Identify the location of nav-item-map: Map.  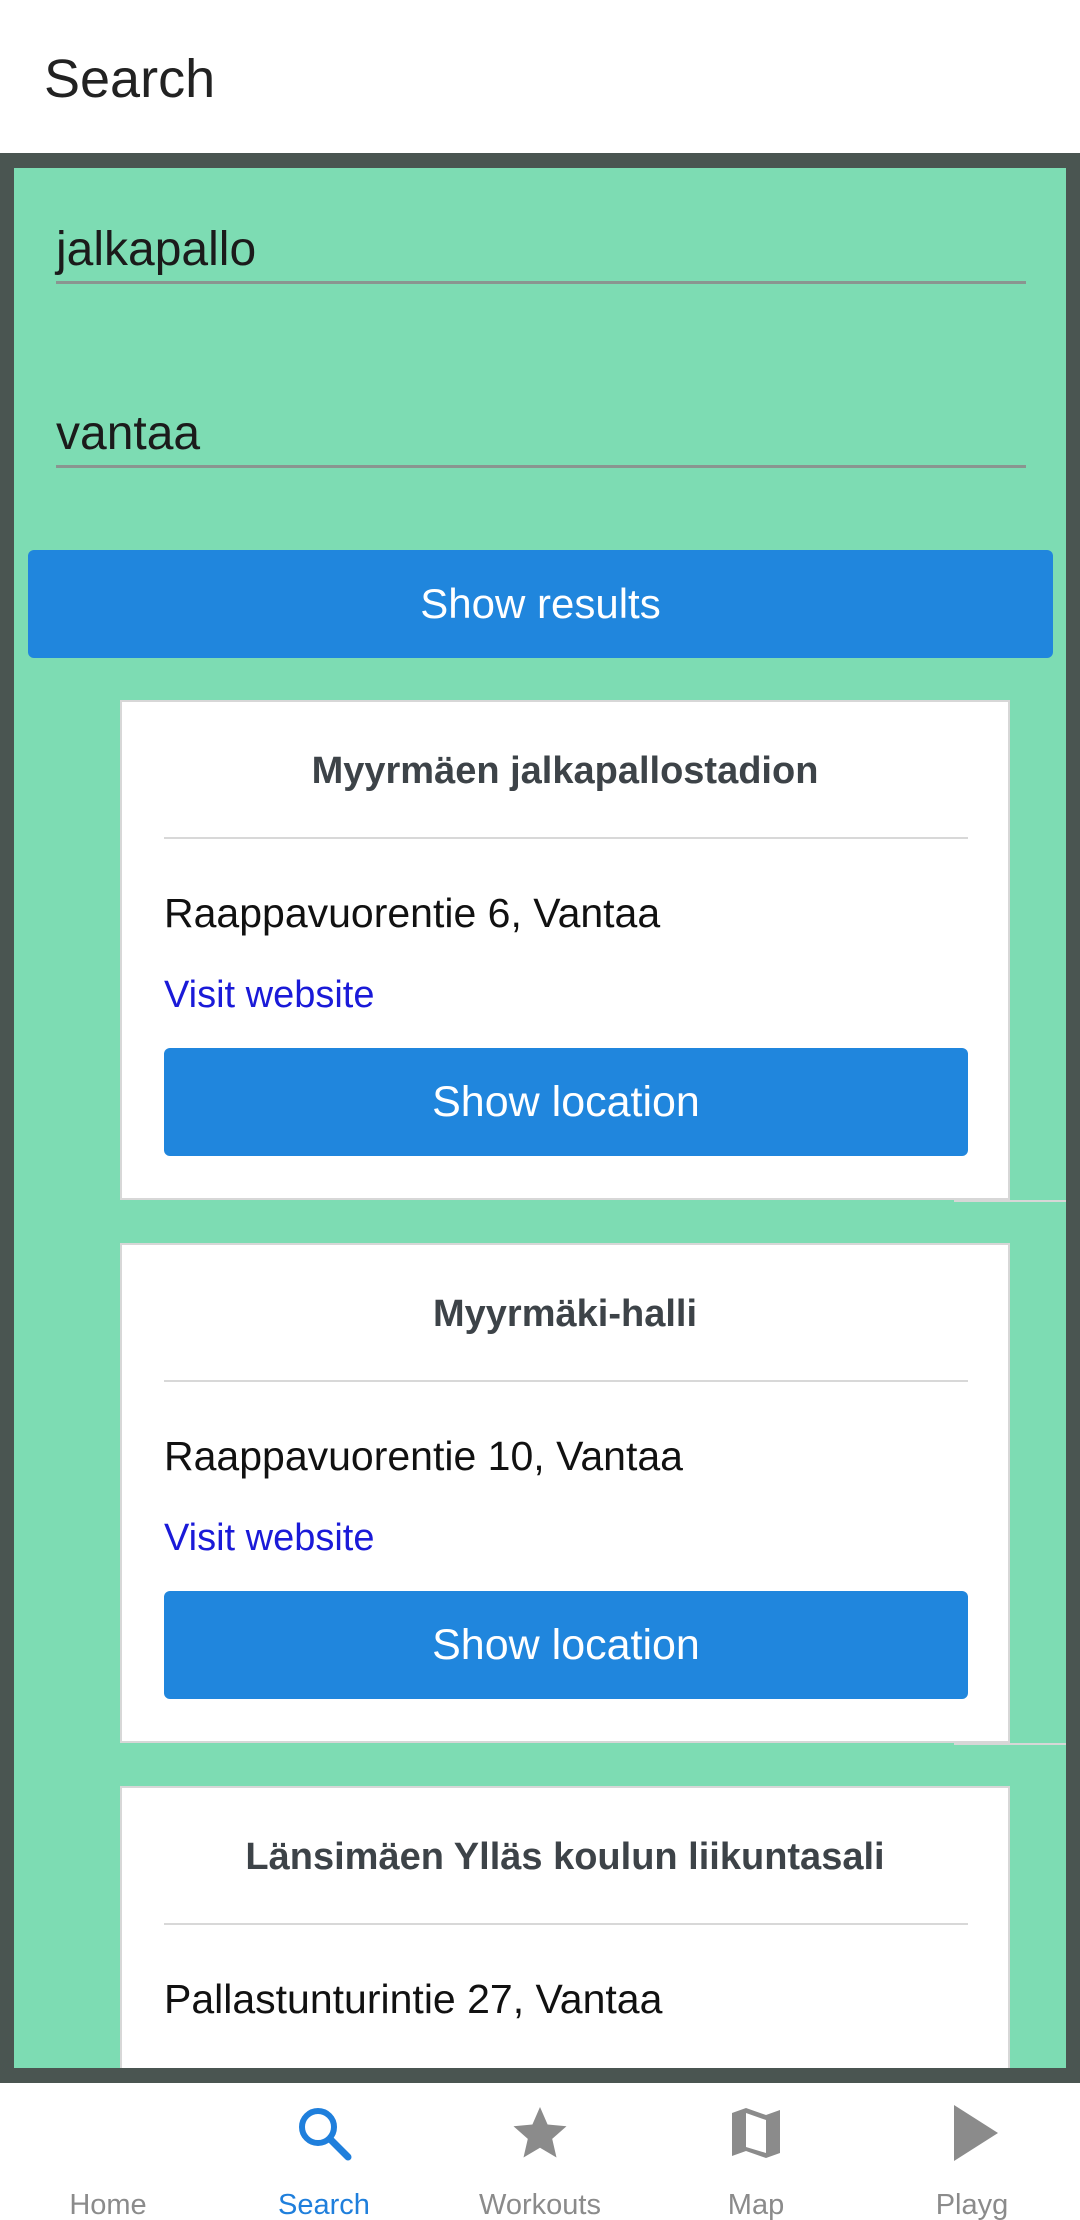
(756, 2151).